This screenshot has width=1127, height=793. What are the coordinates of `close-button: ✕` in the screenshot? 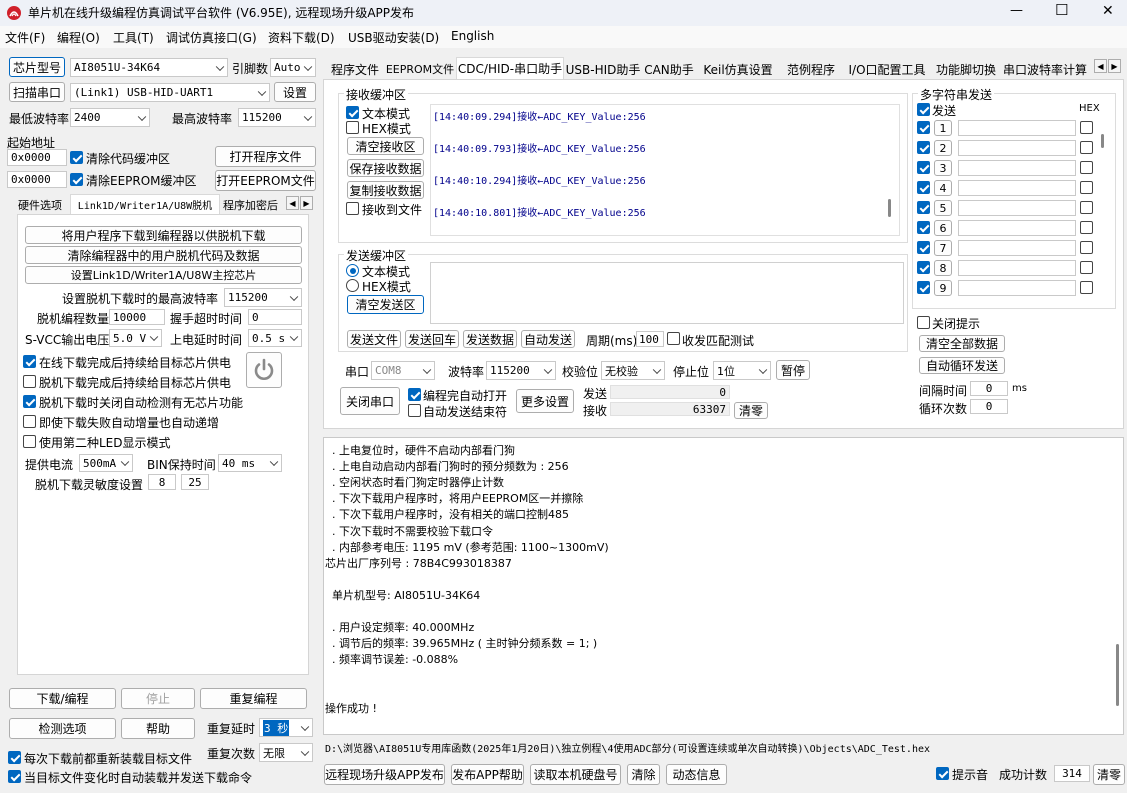 It's located at (1108, 11).